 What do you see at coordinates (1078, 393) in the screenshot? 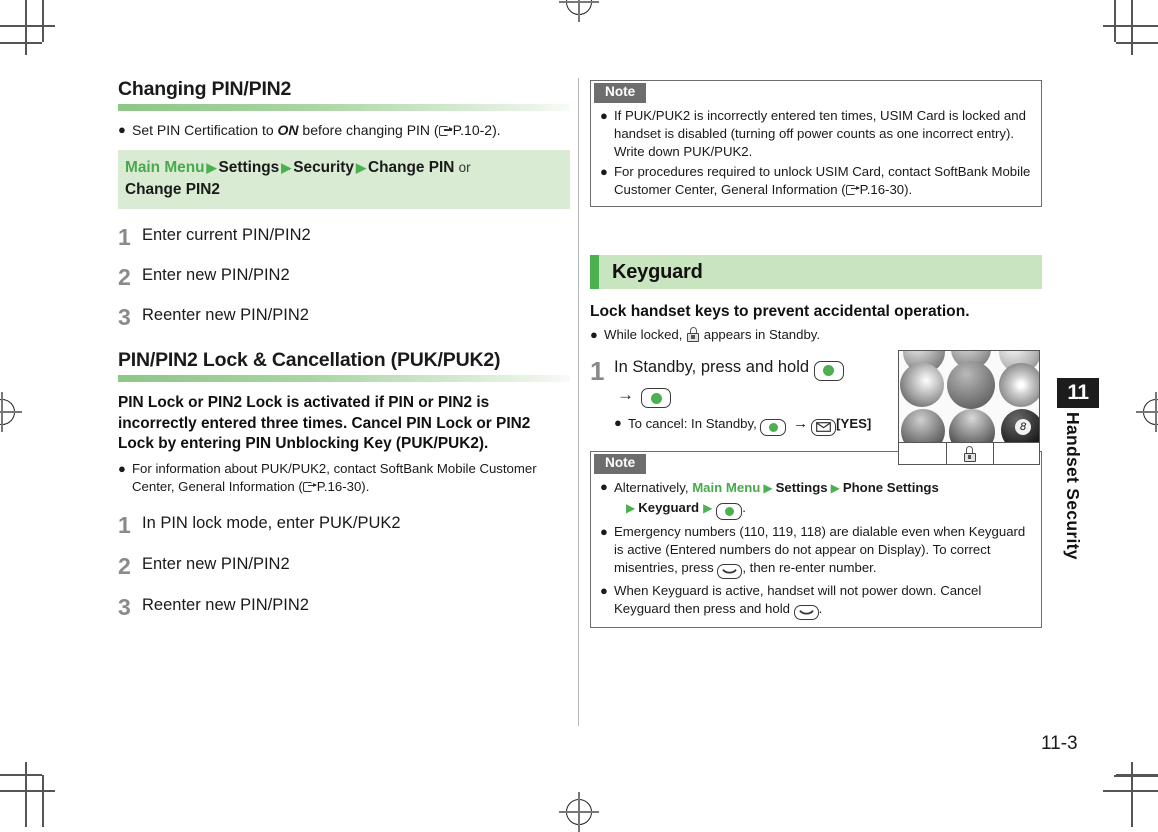
I see `chapter-tab-number: 11` at bounding box center [1078, 393].